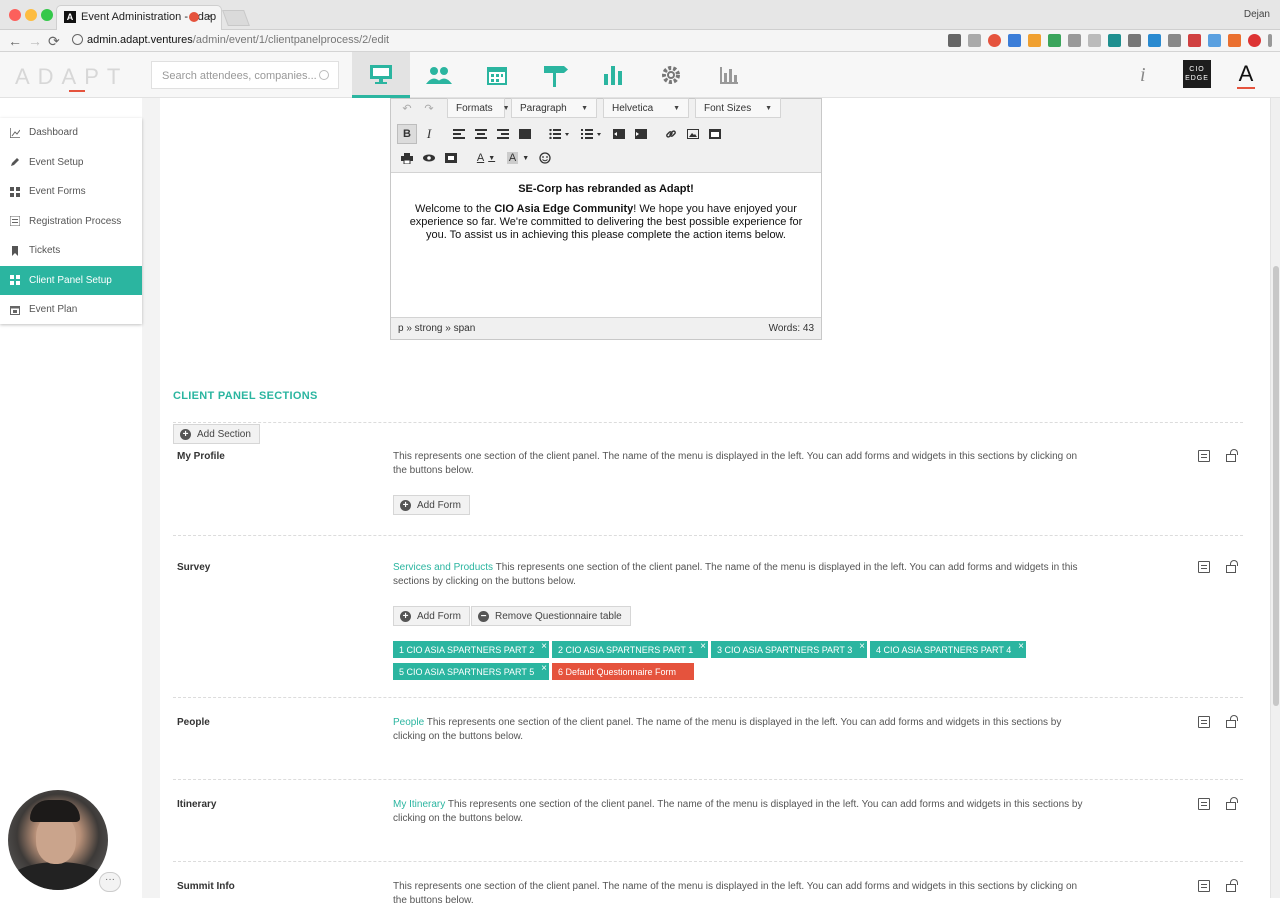  Describe the element at coordinates (481, 134) in the screenshot. I see `align-center-button` at that location.